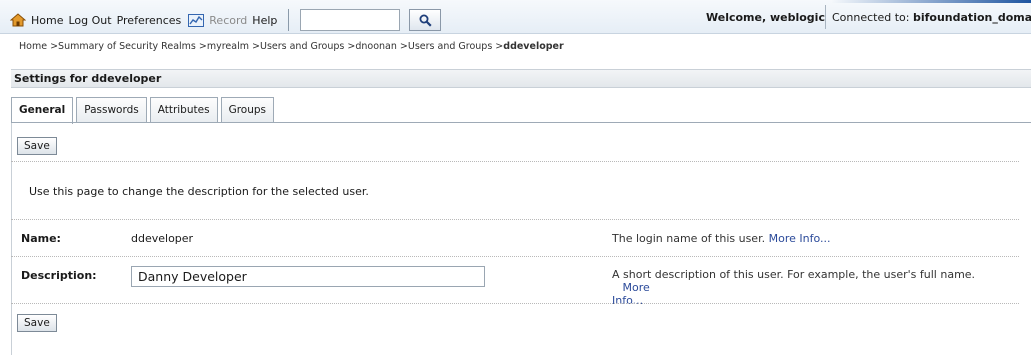 Image resolution: width=1031 pixels, height=355 pixels. I want to click on home-link: Home, so click(47, 20).